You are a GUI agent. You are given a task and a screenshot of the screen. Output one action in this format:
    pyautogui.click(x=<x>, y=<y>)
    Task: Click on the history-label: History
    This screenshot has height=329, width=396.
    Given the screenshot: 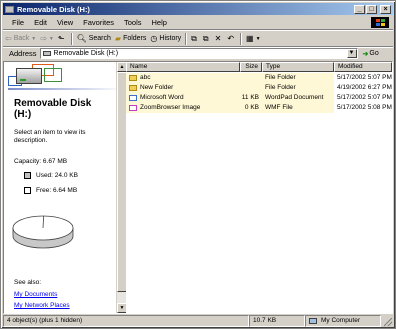 What is the action you would take?
    pyautogui.click(x=170, y=38)
    